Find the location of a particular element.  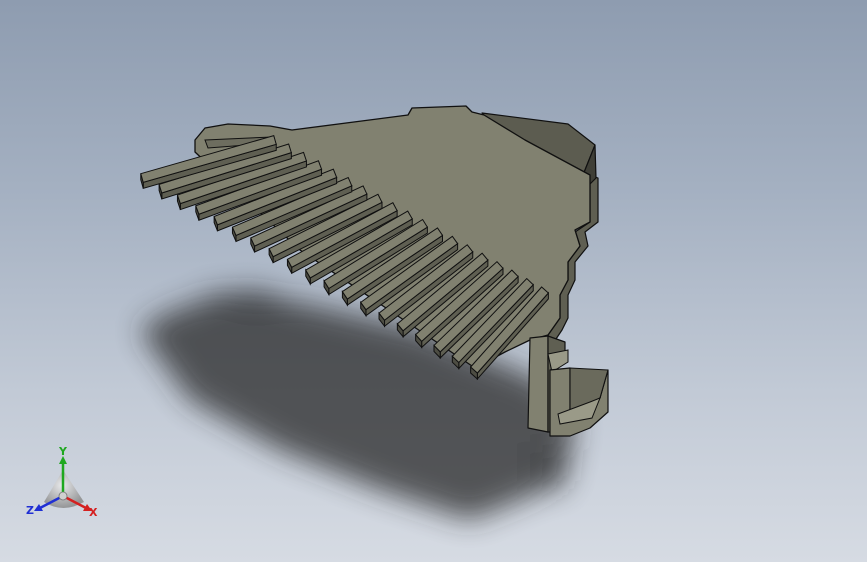

y-axis-label: Y is located at coordinates (63, 452).